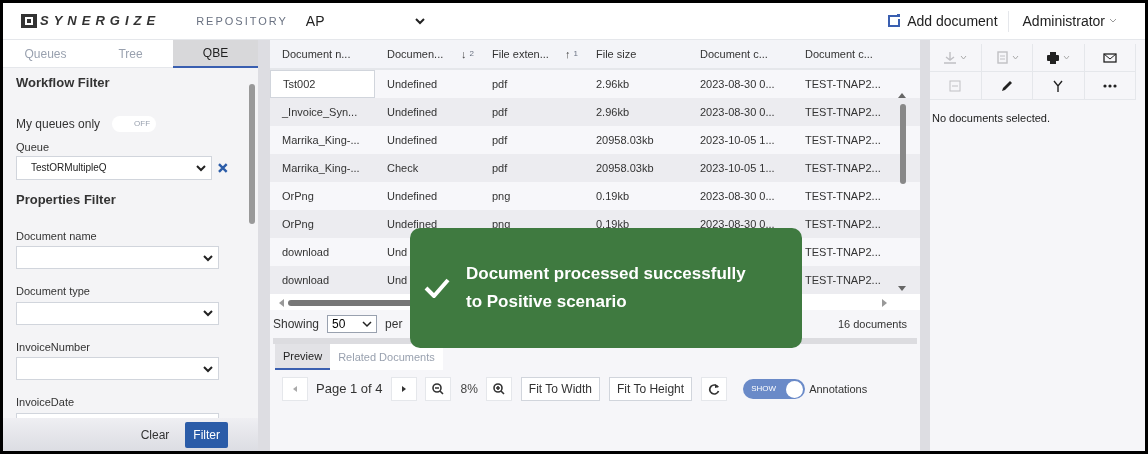 The height and width of the screenshot is (454, 1148). I want to click on queue-select: TestORMultipleQ, so click(114, 167).